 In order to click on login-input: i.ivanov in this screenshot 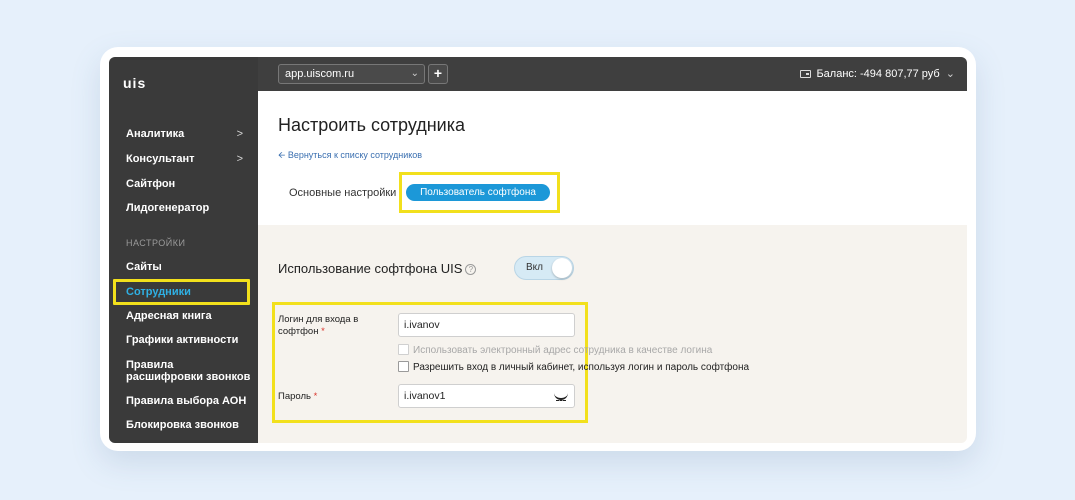, I will do `click(486, 325)`.